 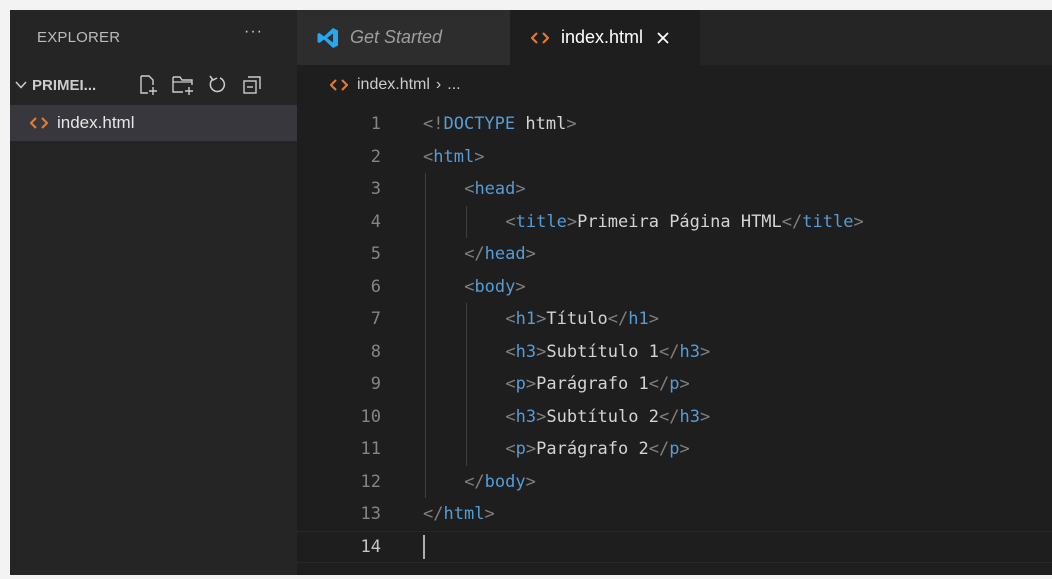 I want to click on code-line: 2 <html>, so click(x=674, y=157).